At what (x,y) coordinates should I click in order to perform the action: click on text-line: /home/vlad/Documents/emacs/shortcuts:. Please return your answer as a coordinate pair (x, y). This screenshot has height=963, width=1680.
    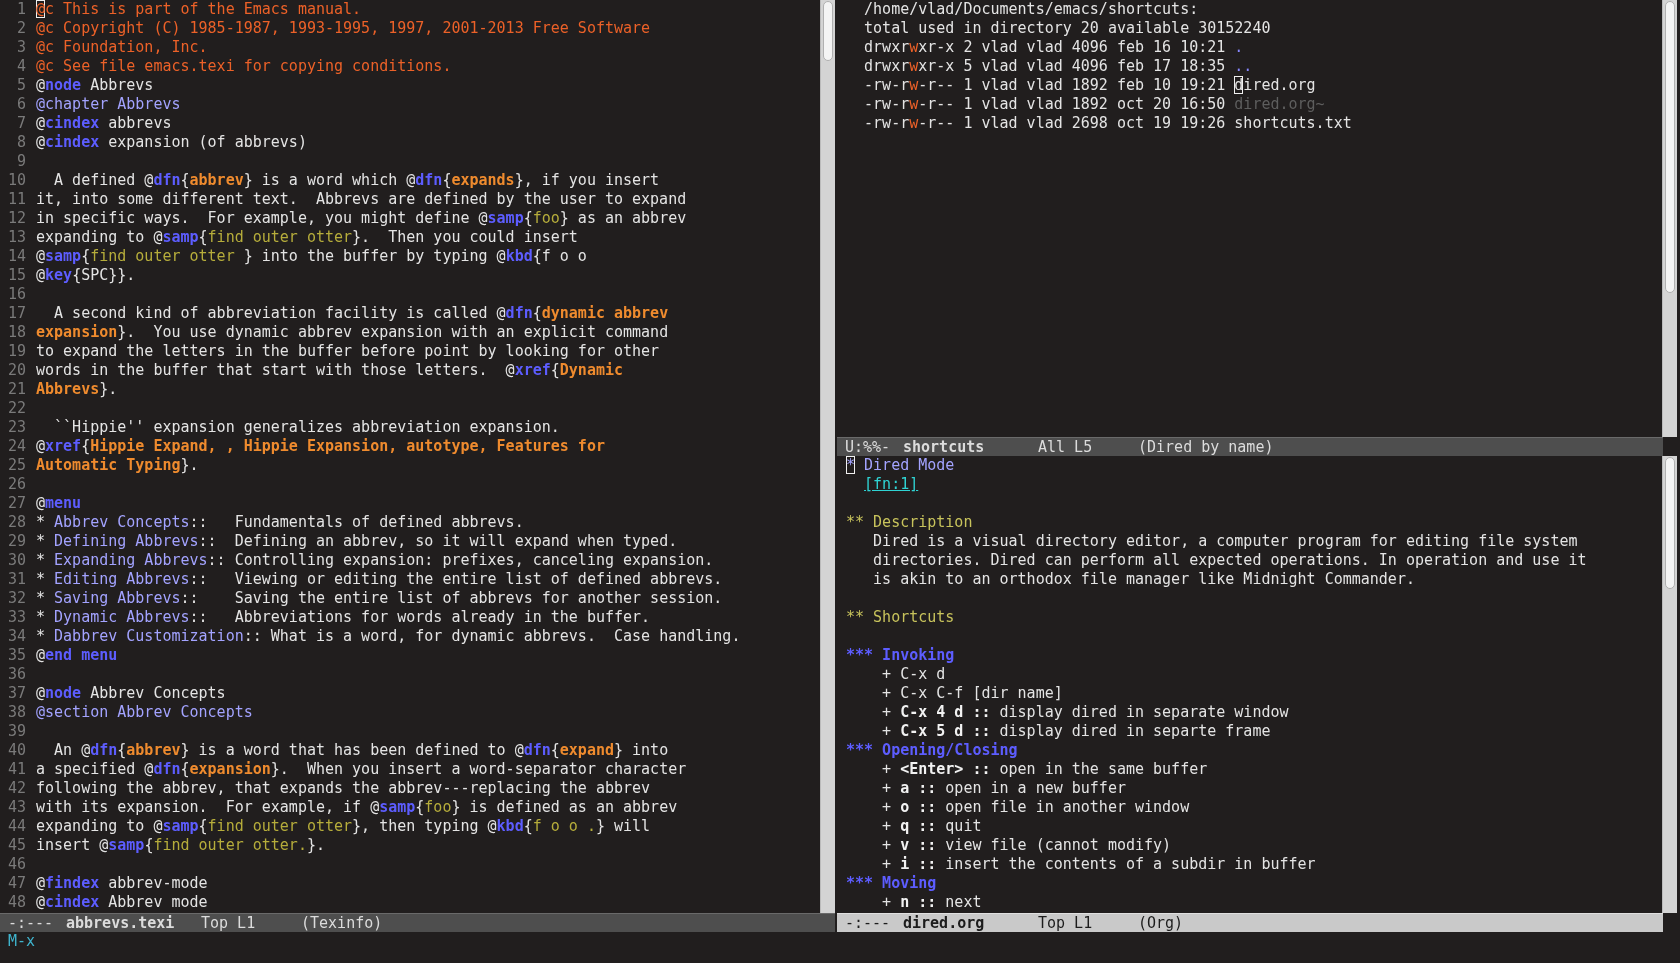
    Looking at the image, I should click on (1031, 9).